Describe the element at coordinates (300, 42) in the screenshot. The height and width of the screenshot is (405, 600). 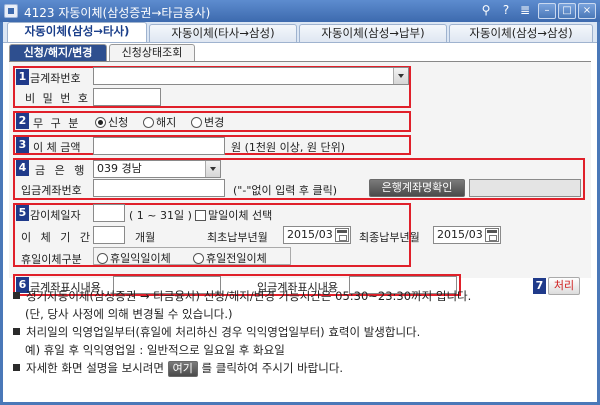
I see `tab-divider` at that location.